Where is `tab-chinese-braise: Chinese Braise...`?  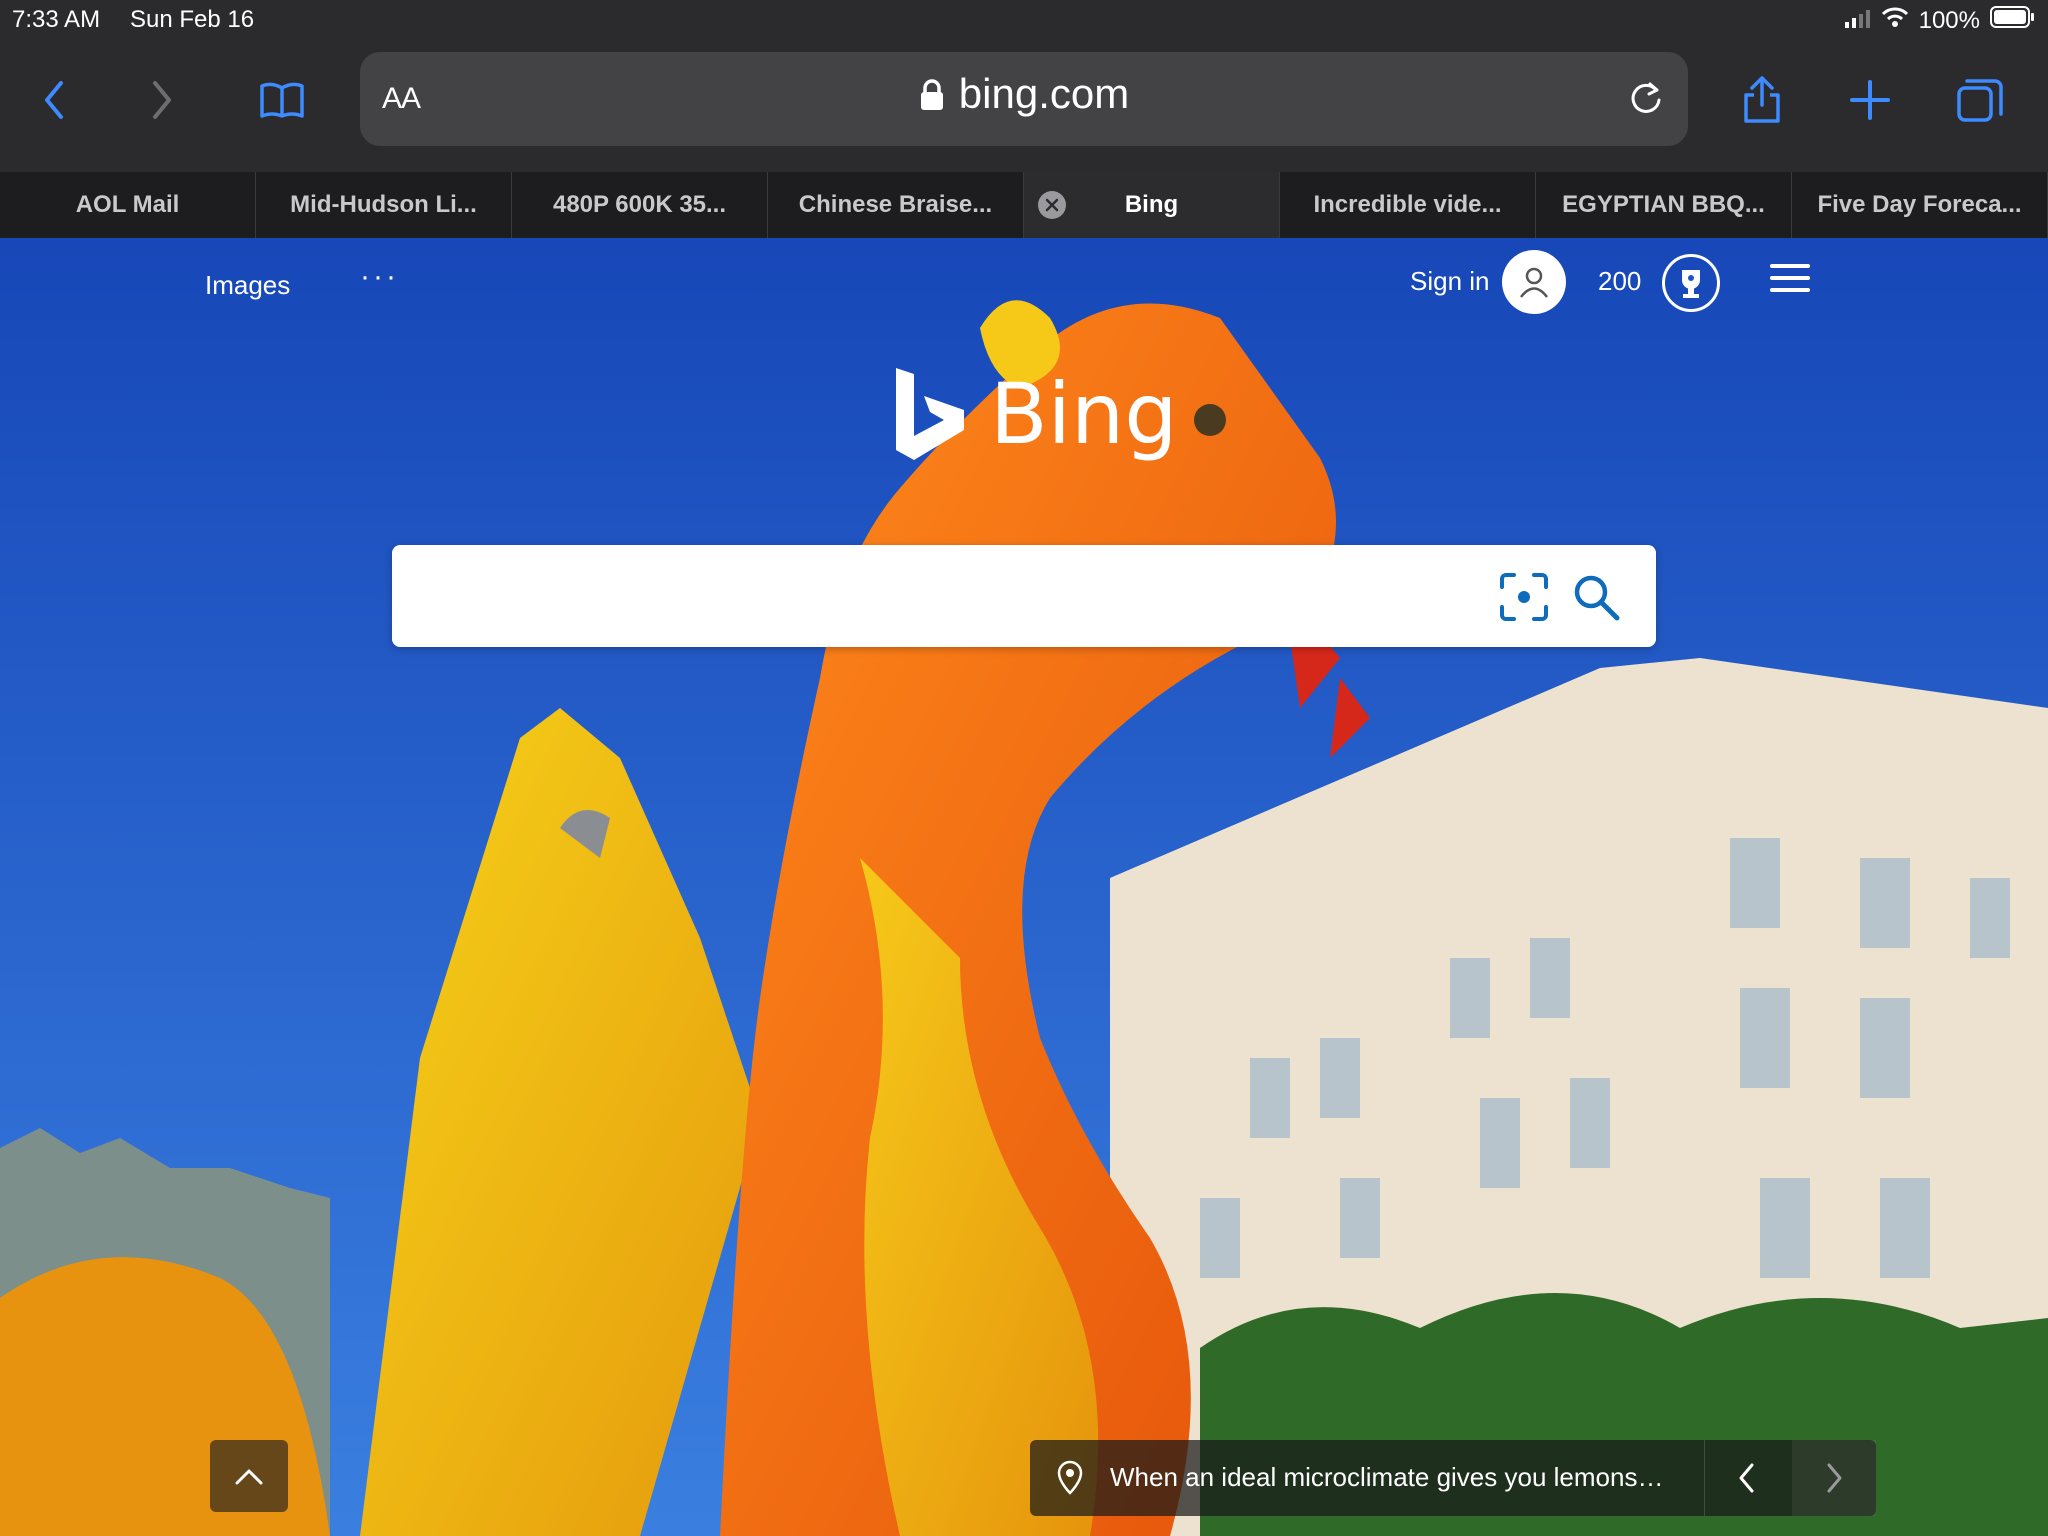 tab-chinese-braise: Chinese Braise... is located at coordinates (896, 205).